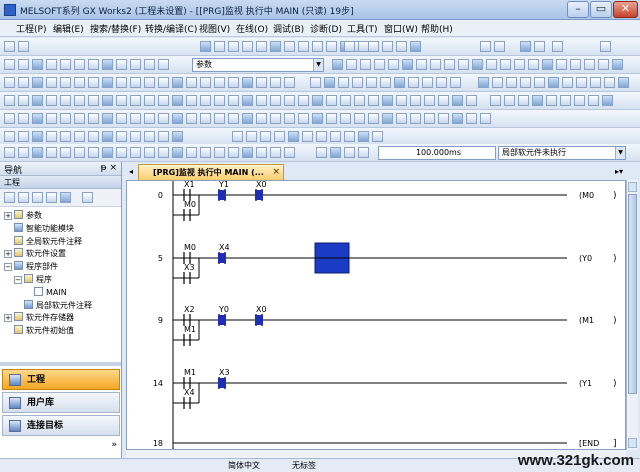 This screenshot has height=472, width=640. Describe the element at coordinates (620, 153) in the screenshot. I see `chevron-down-icon: ▼` at that location.